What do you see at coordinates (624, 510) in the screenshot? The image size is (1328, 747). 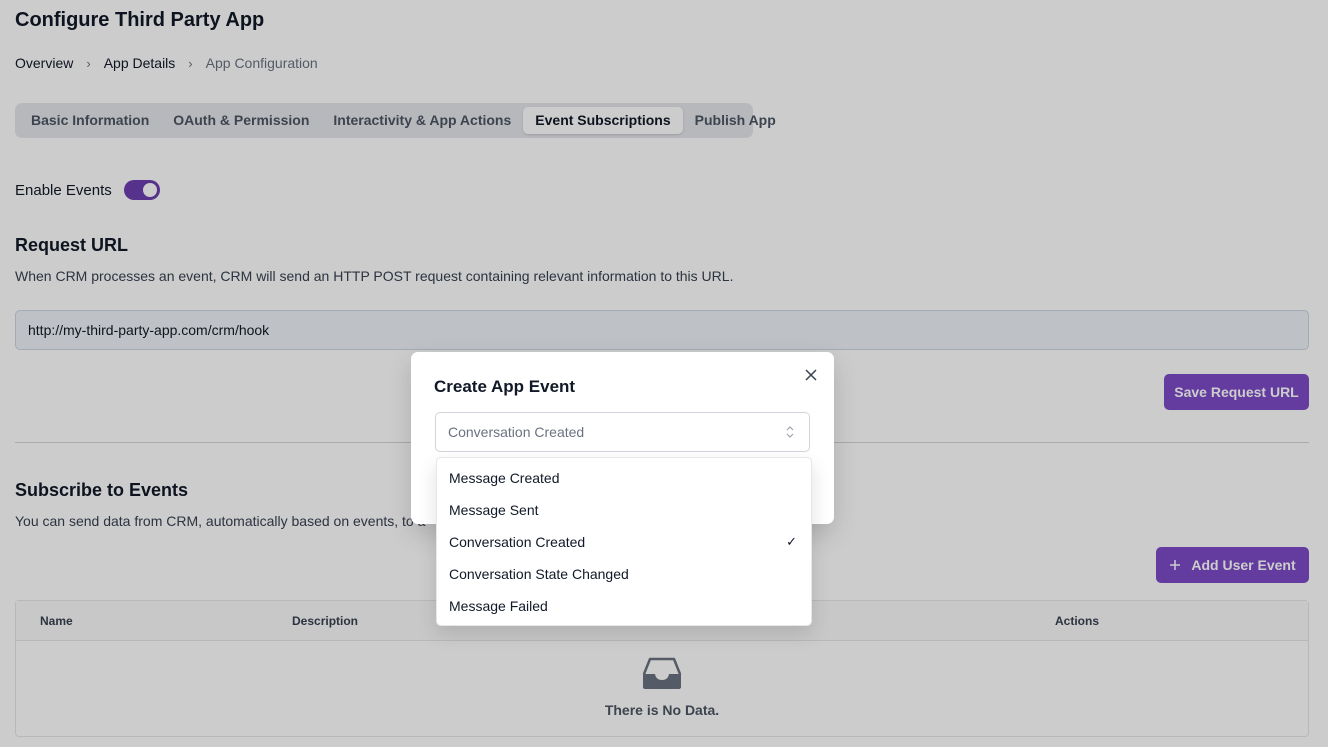 I see `option-message-sent: Message Sent` at bounding box center [624, 510].